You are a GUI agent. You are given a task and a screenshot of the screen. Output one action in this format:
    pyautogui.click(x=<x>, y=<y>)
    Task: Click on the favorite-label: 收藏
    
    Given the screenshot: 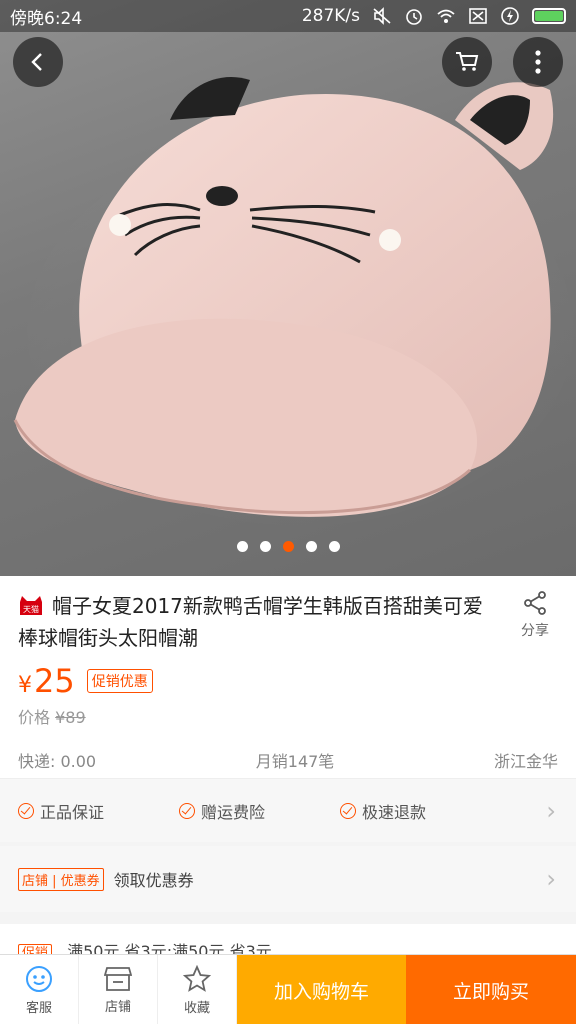 What is the action you would take?
    pyautogui.click(x=196, y=1008)
    